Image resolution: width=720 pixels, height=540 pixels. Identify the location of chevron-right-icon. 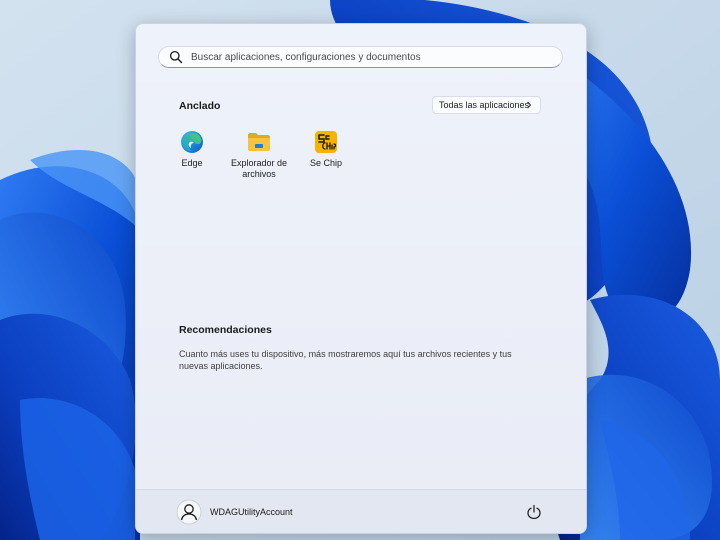
(529, 105).